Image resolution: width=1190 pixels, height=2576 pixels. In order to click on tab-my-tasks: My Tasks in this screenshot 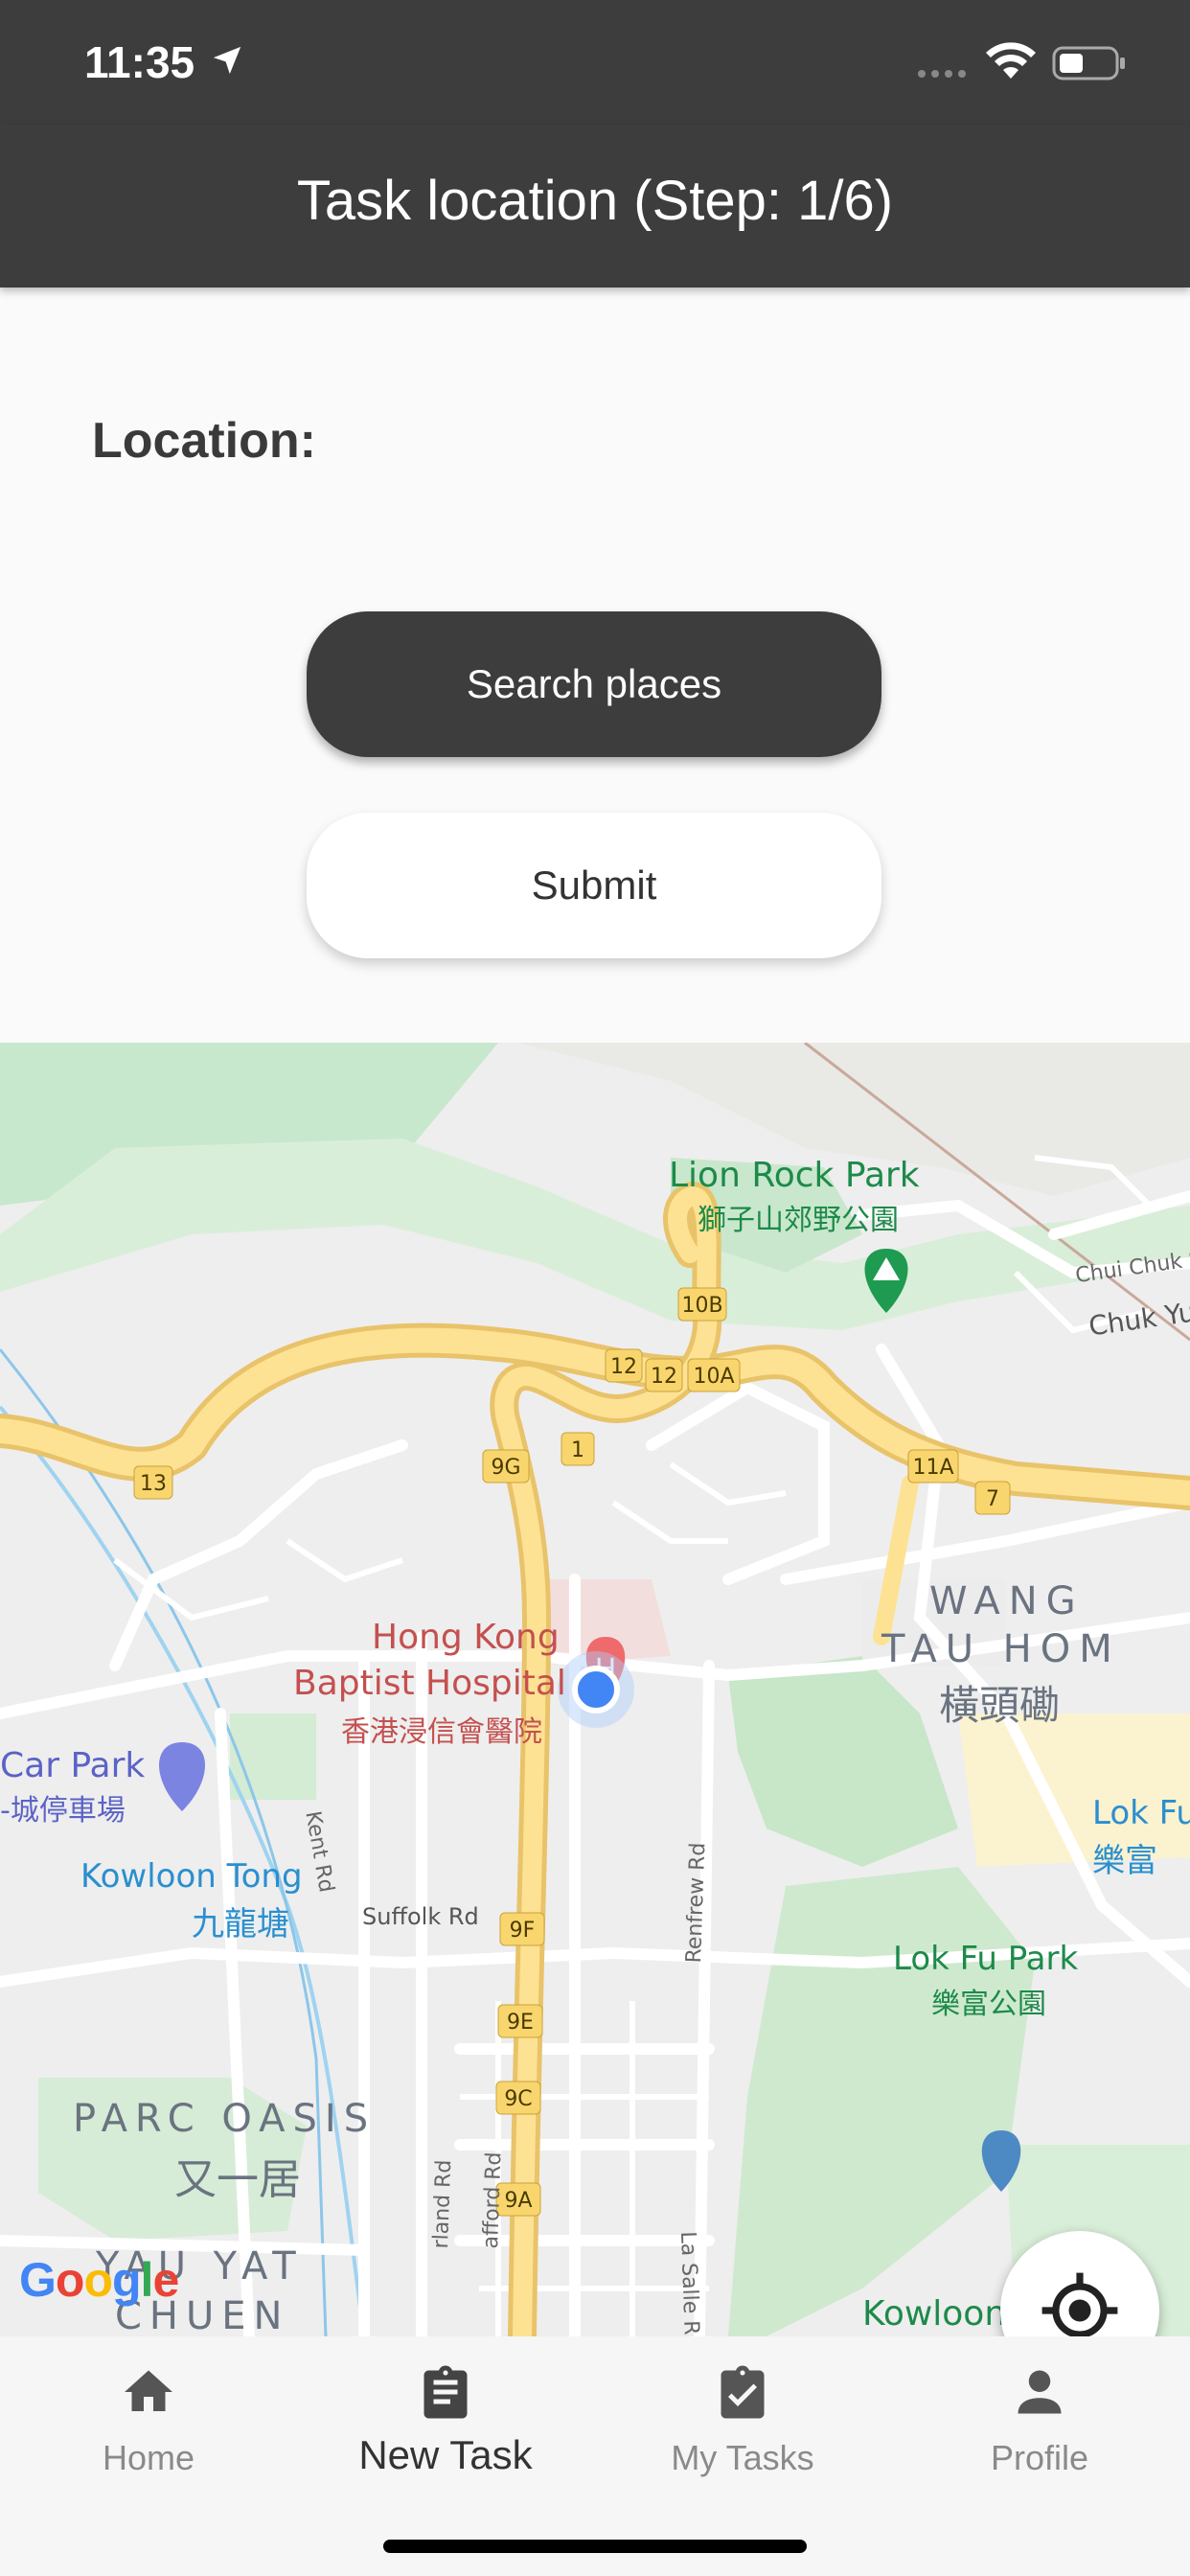, I will do `click(743, 2422)`.